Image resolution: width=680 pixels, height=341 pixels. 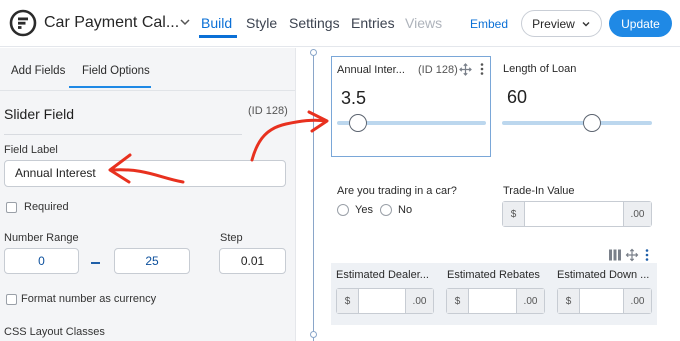 I want to click on tab-style: Style, so click(x=261, y=23).